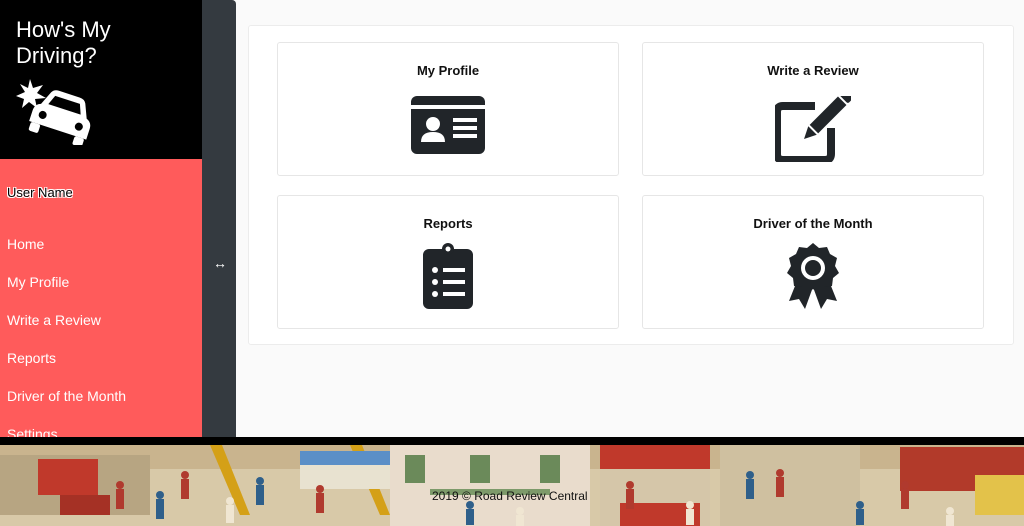  What do you see at coordinates (101, 426) in the screenshot?
I see `sidebar-item-settings: Settings` at bounding box center [101, 426].